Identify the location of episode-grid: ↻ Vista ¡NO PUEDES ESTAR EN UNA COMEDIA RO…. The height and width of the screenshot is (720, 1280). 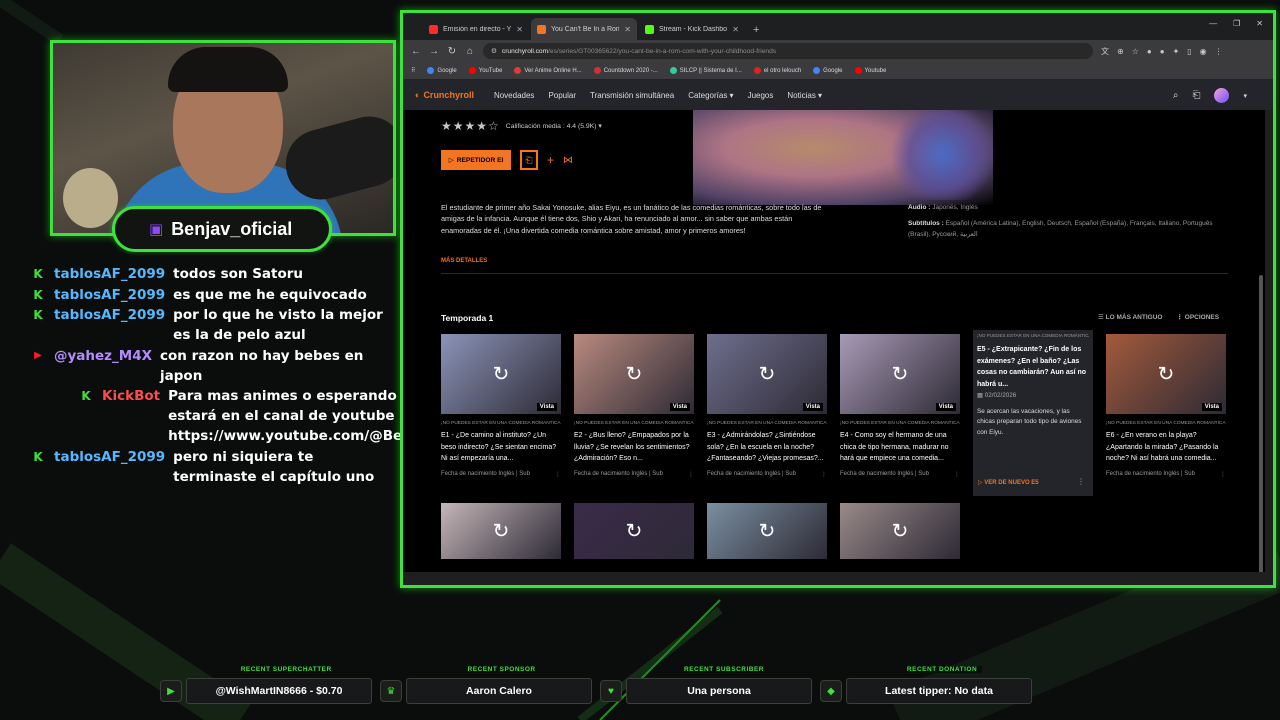
(833, 413).